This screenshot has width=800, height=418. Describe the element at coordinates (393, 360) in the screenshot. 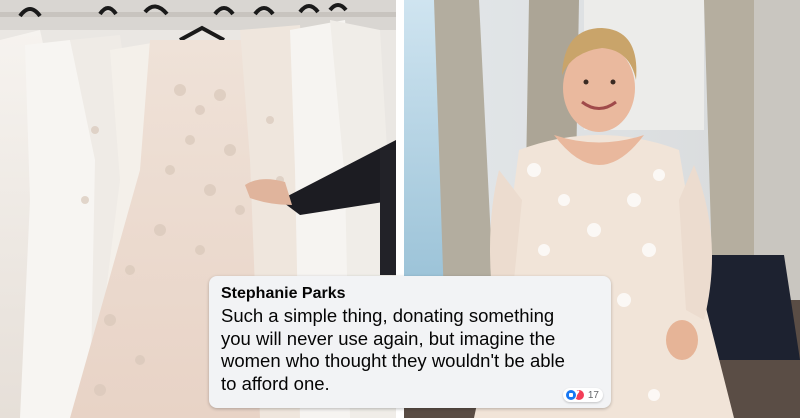

I see `comment-line: women who thought they wouldn't be able` at that location.